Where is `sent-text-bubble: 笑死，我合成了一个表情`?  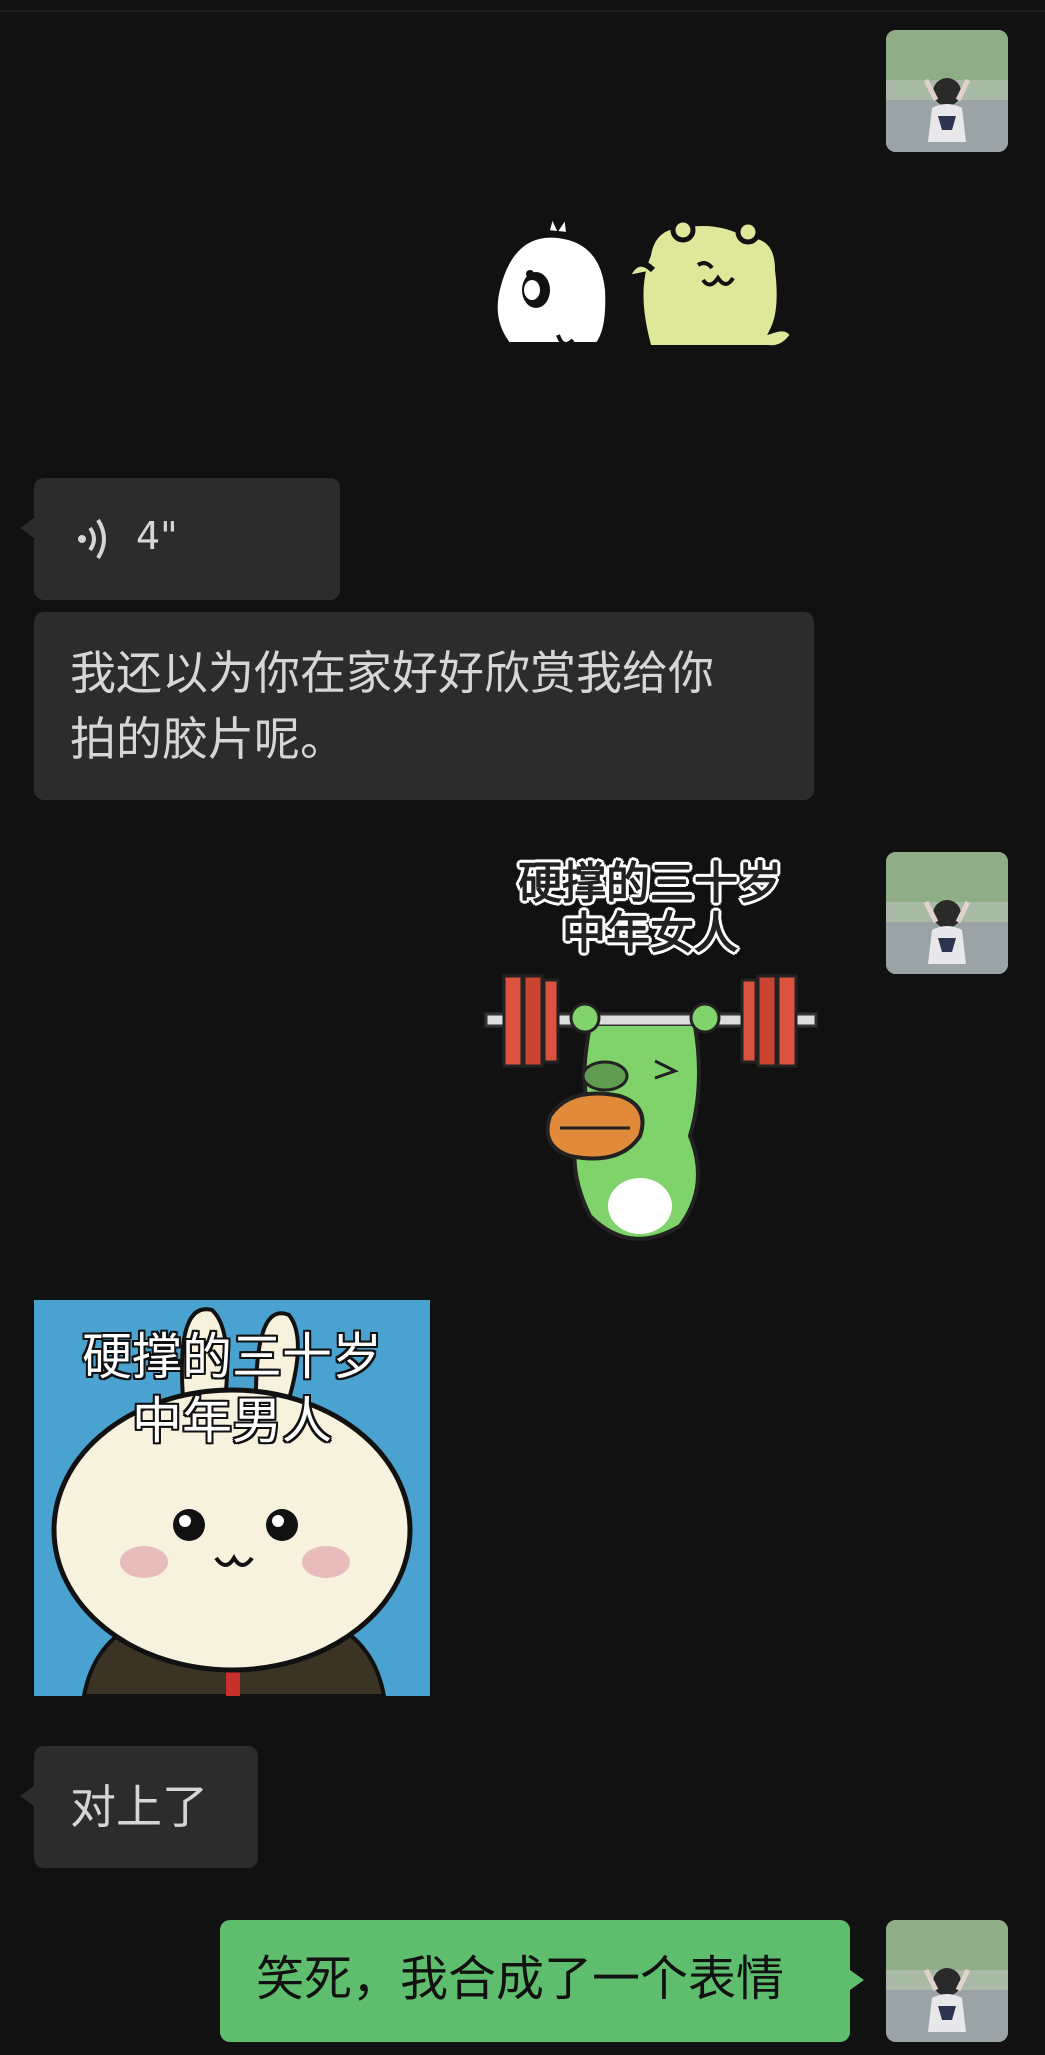 sent-text-bubble: 笑死，我合成了一个表情 is located at coordinates (535, 1981).